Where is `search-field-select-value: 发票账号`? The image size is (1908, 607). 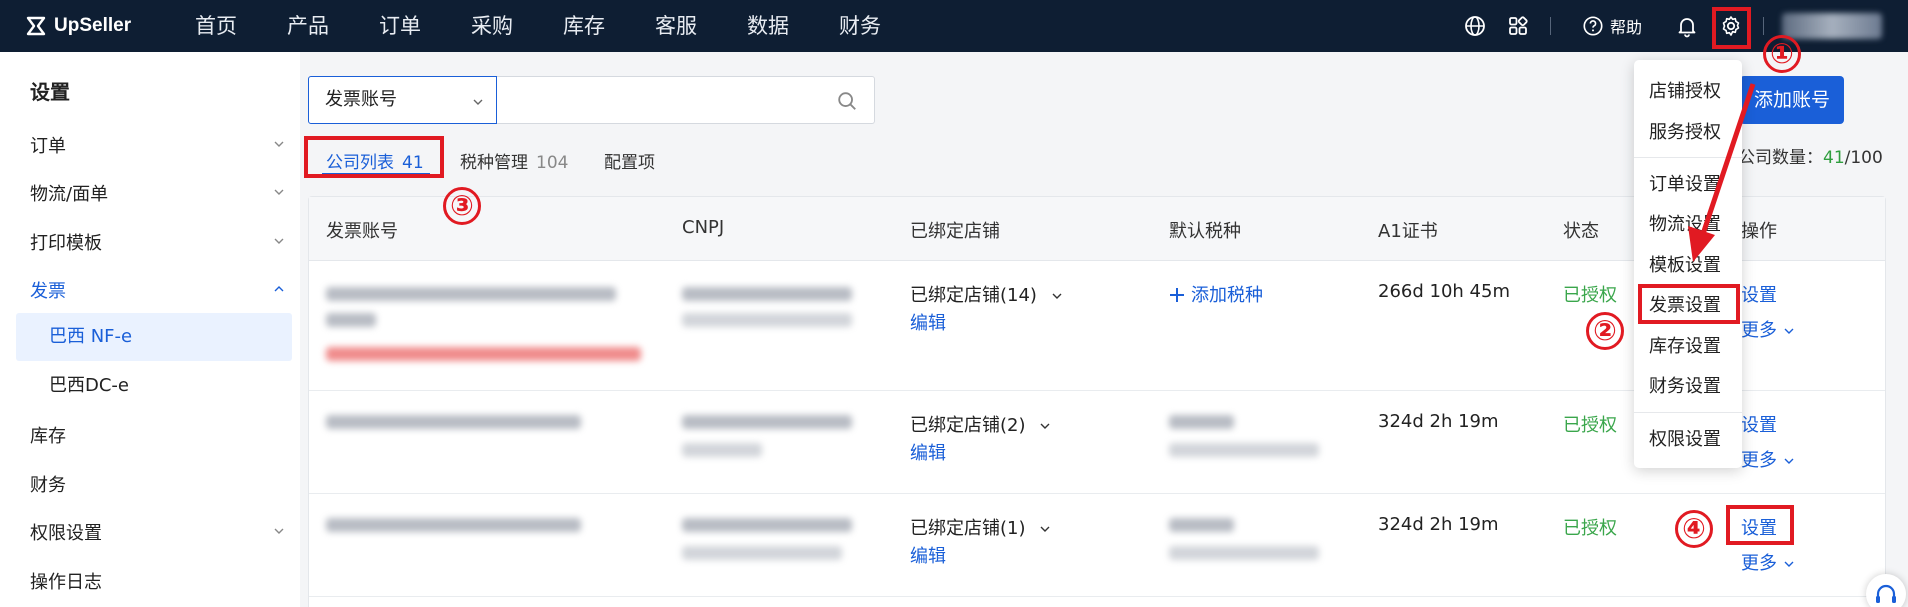 search-field-select-value: 发票账号 is located at coordinates (361, 99).